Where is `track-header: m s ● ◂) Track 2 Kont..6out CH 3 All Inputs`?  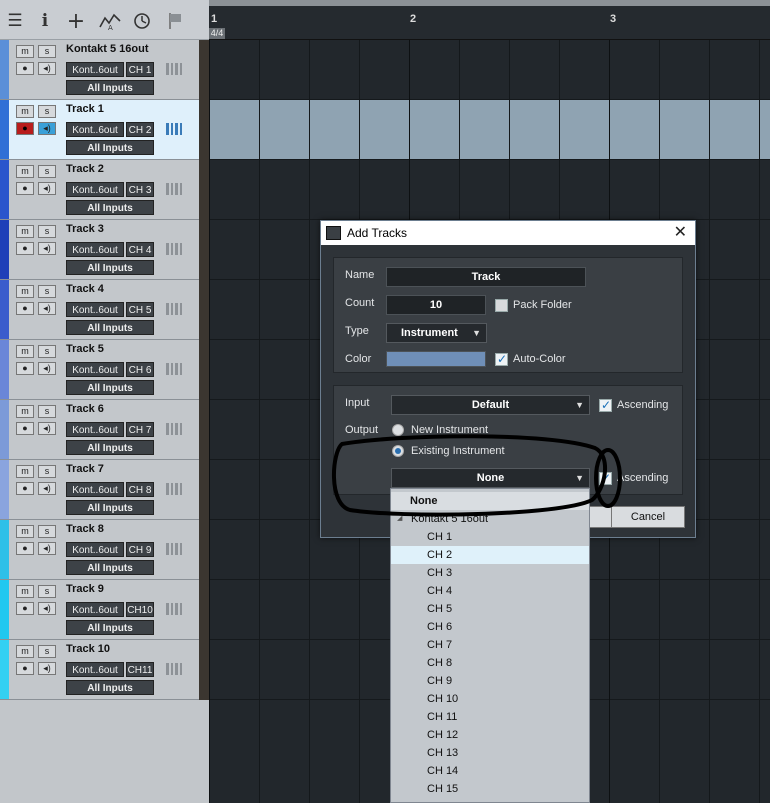
track-header: m s ● ◂) Track 2 Kont..6out CH 3 All Inputs is located at coordinates (104, 190).